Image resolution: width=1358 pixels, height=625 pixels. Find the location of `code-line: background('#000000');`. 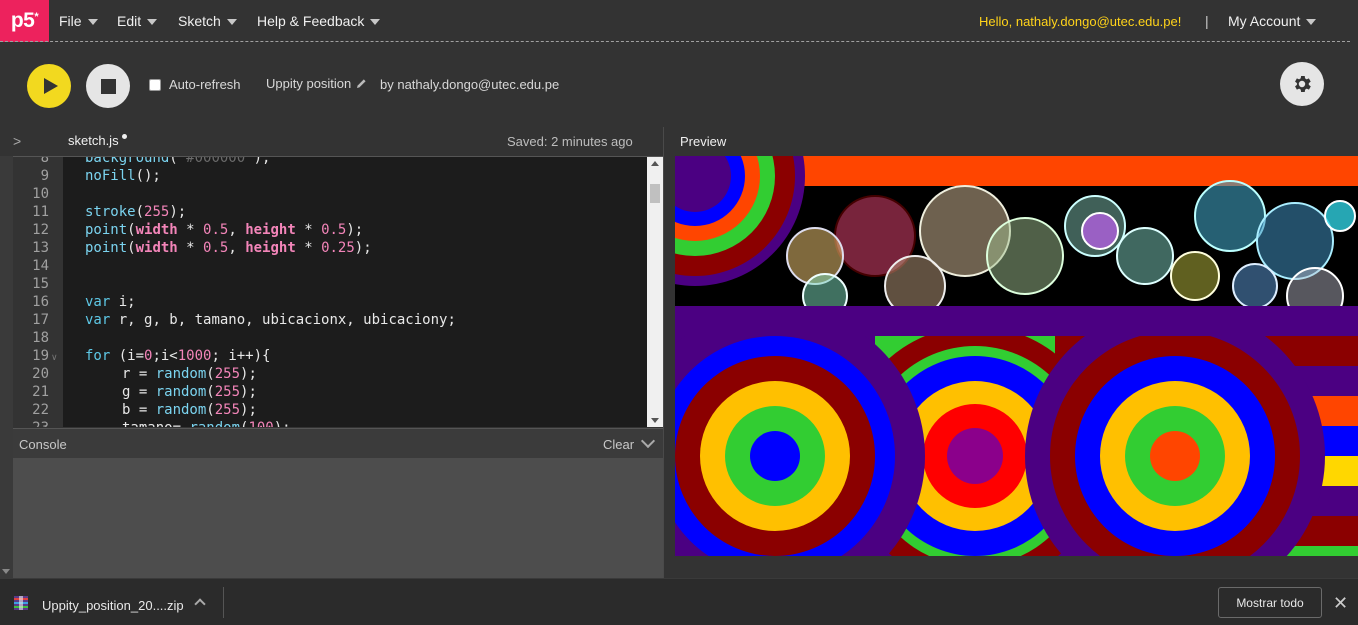

code-line: background('#000000'); is located at coordinates (178, 161).